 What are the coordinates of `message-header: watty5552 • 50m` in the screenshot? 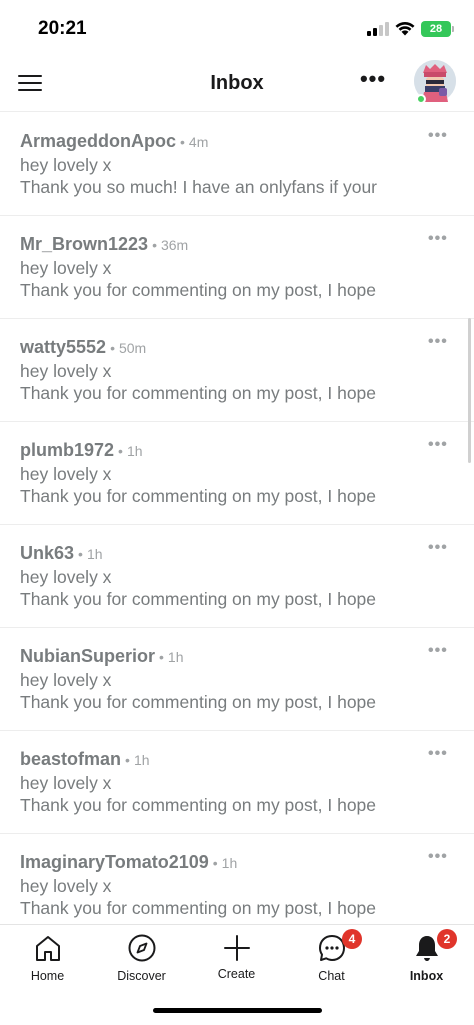 It's located at (83, 347).